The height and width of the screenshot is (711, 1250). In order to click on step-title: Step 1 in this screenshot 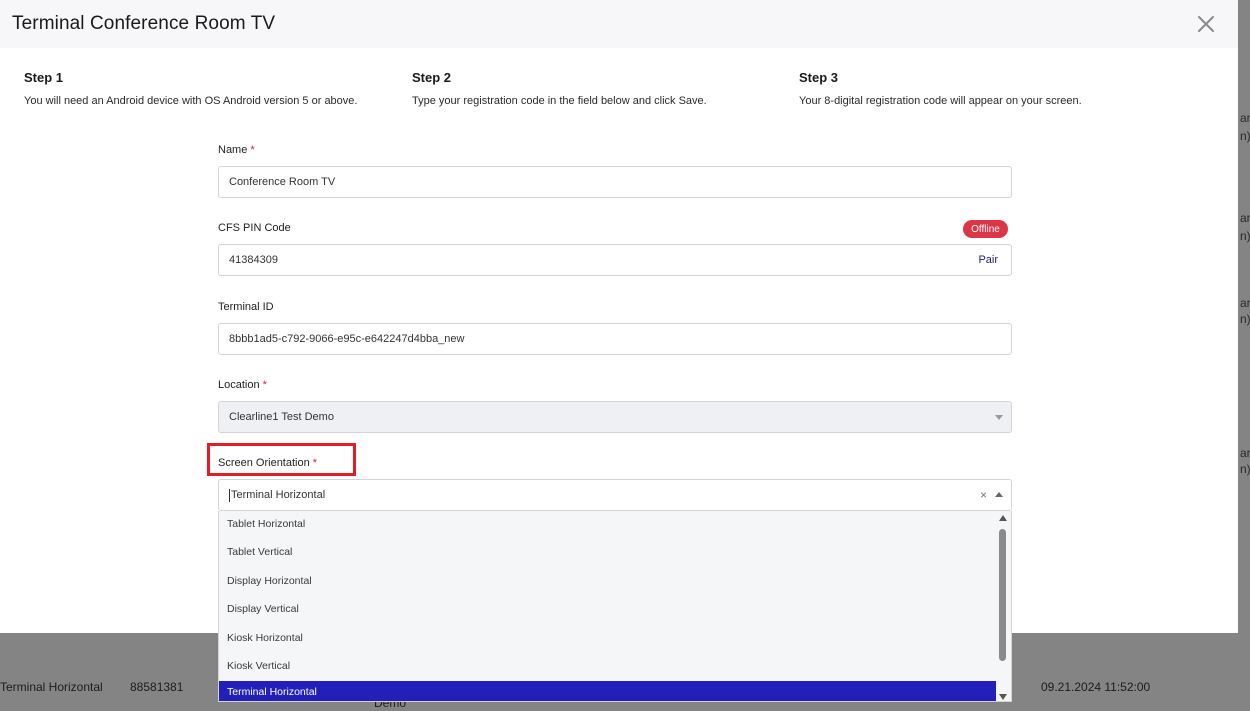, I will do `click(44, 77)`.